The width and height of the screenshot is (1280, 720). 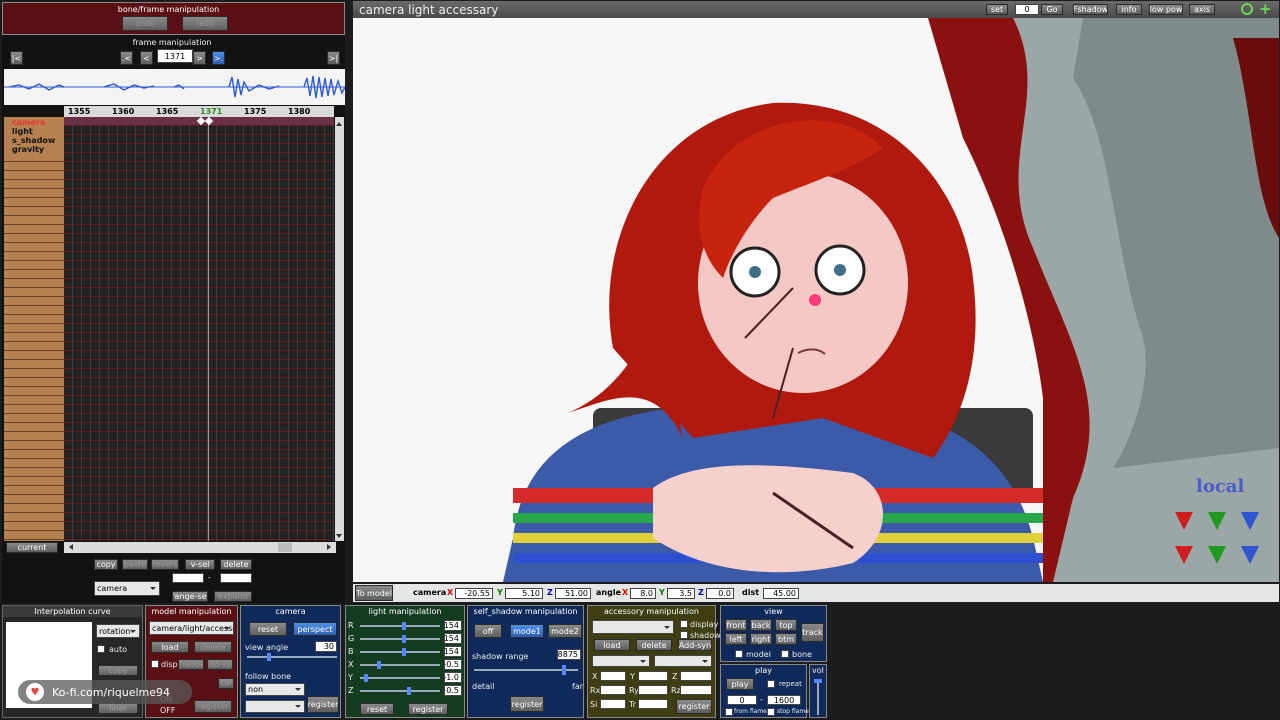 What do you see at coordinates (736, 639) in the screenshot?
I see `view-left-button: left` at bounding box center [736, 639].